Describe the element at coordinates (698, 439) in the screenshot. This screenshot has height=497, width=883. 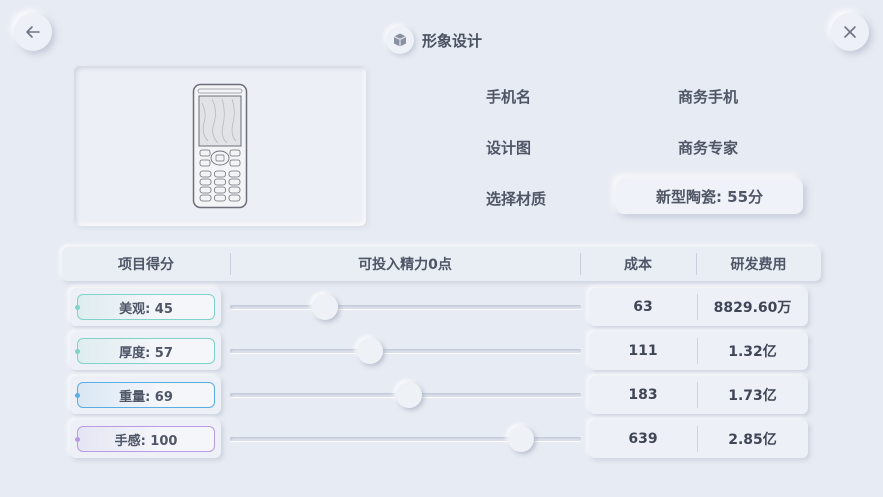
I see `value-card: 639 2.85亿` at that location.